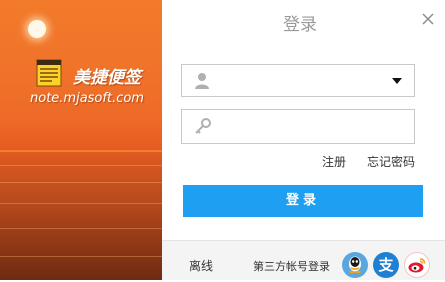 This screenshot has height=282, width=445. I want to click on footer-bar: 离线 第三方帐号登录 支, so click(303, 260).